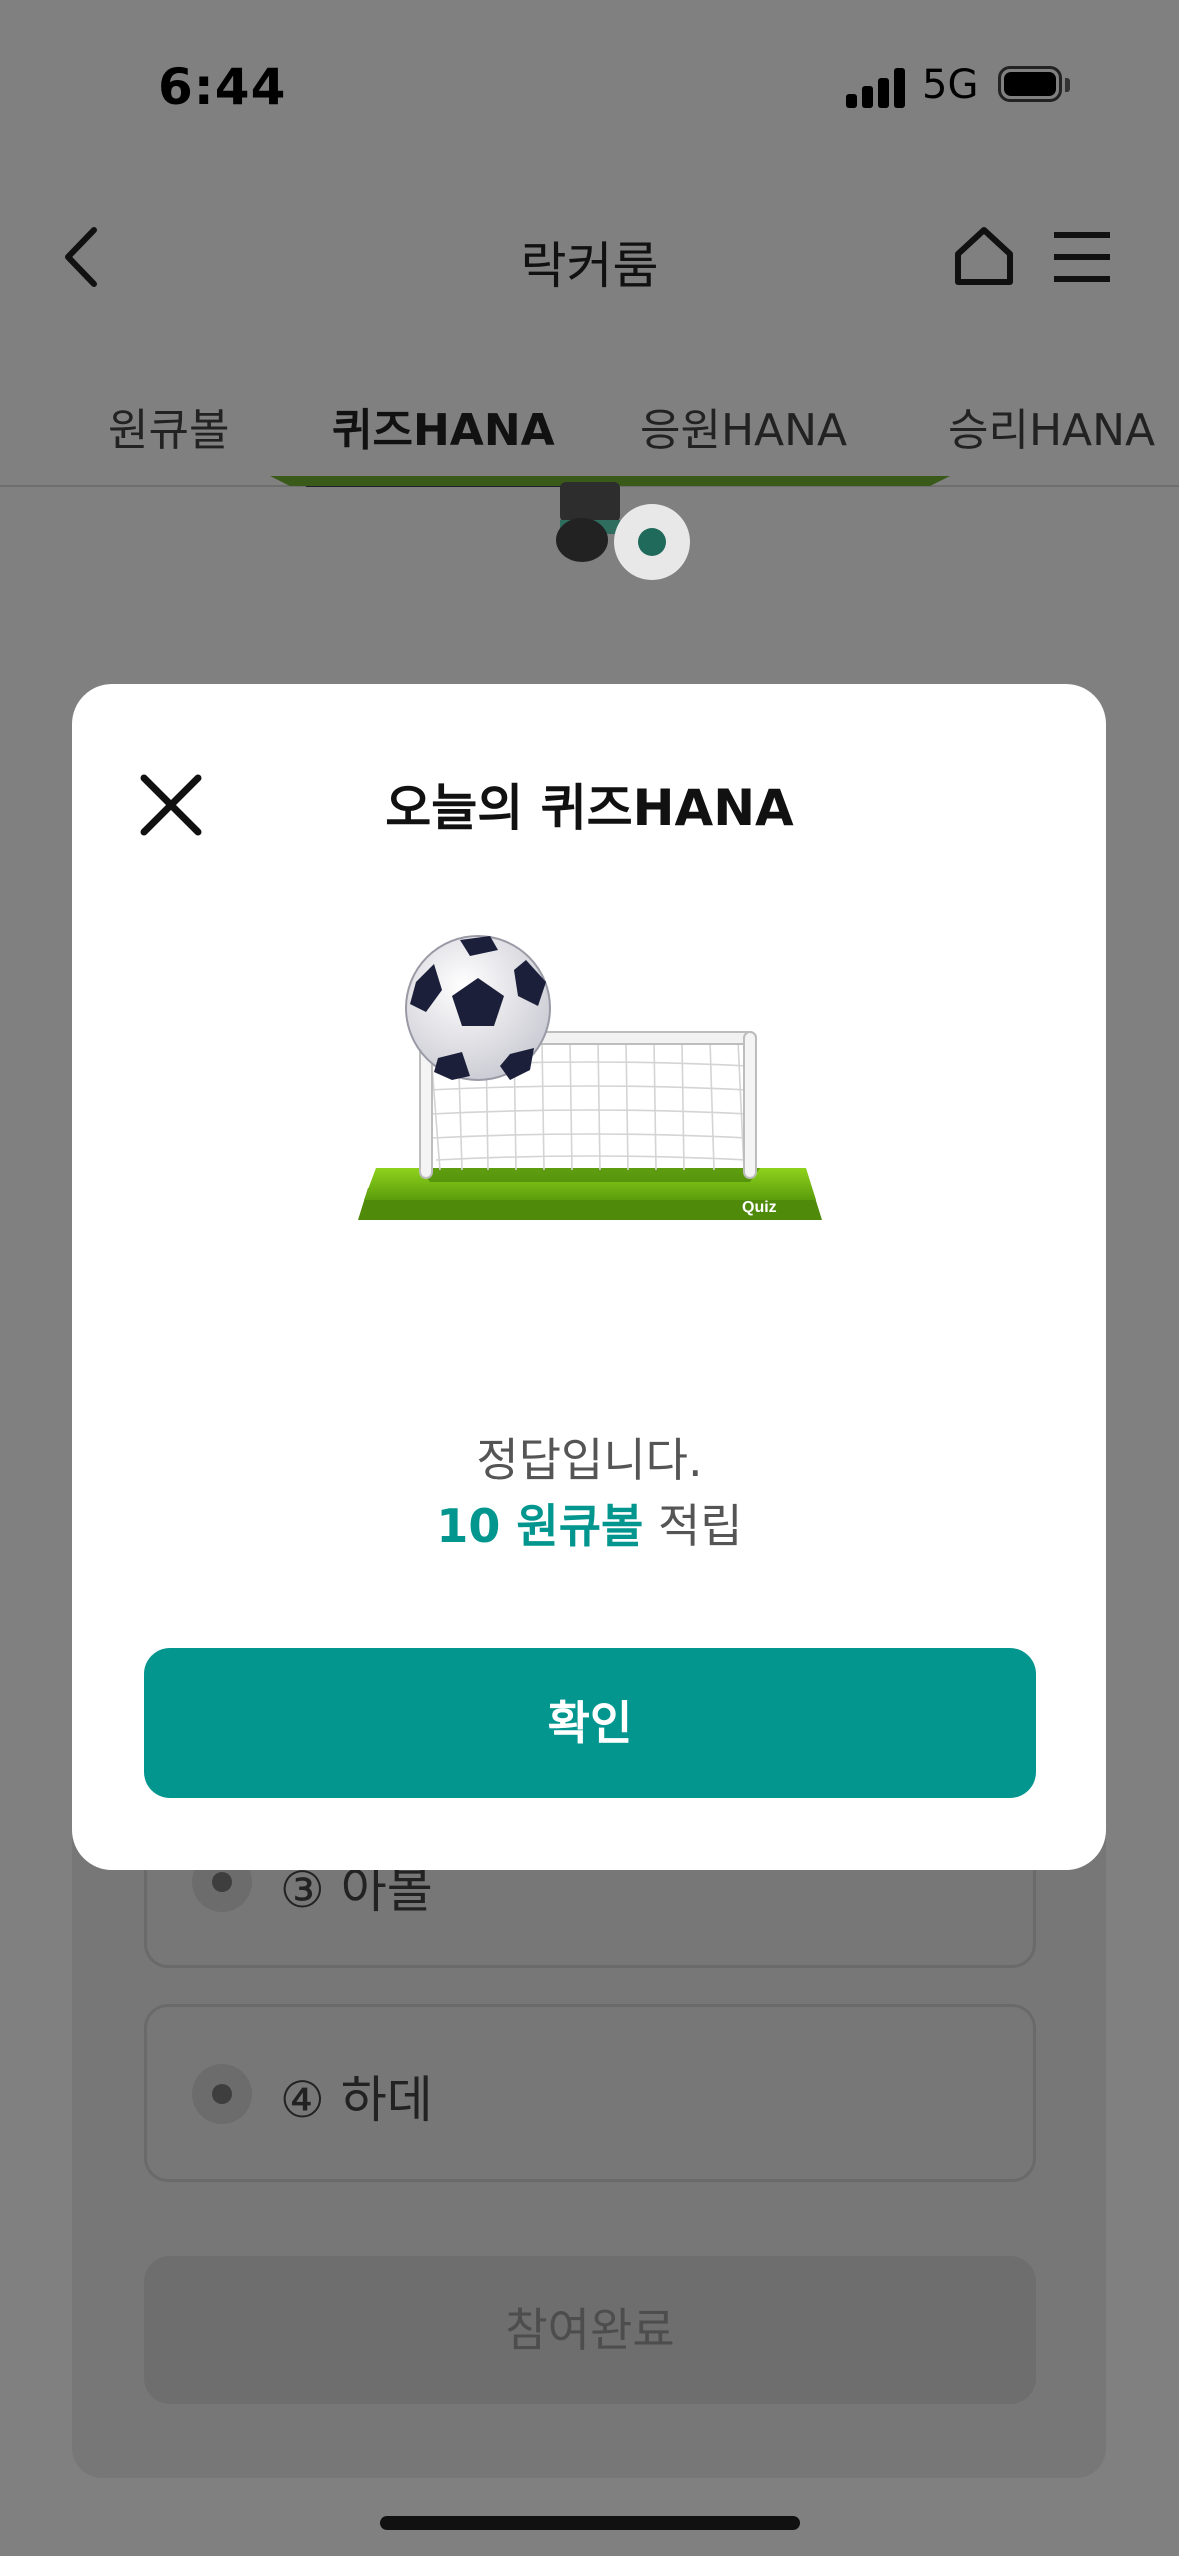 Image resolution: width=1179 pixels, height=2556 pixels. What do you see at coordinates (693, 1526) in the screenshot?
I see `reward-suffix: 적립` at bounding box center [693, 1526].